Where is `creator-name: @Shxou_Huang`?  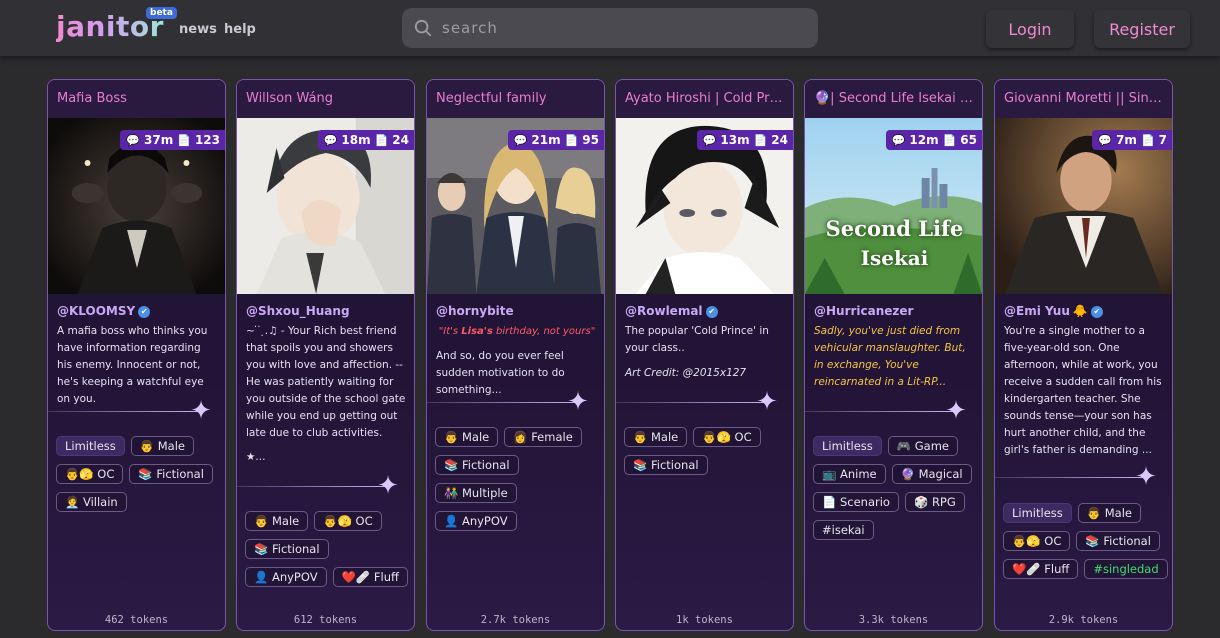
creator-name: @Shxou_Huang is located at coordinates (298, 311).